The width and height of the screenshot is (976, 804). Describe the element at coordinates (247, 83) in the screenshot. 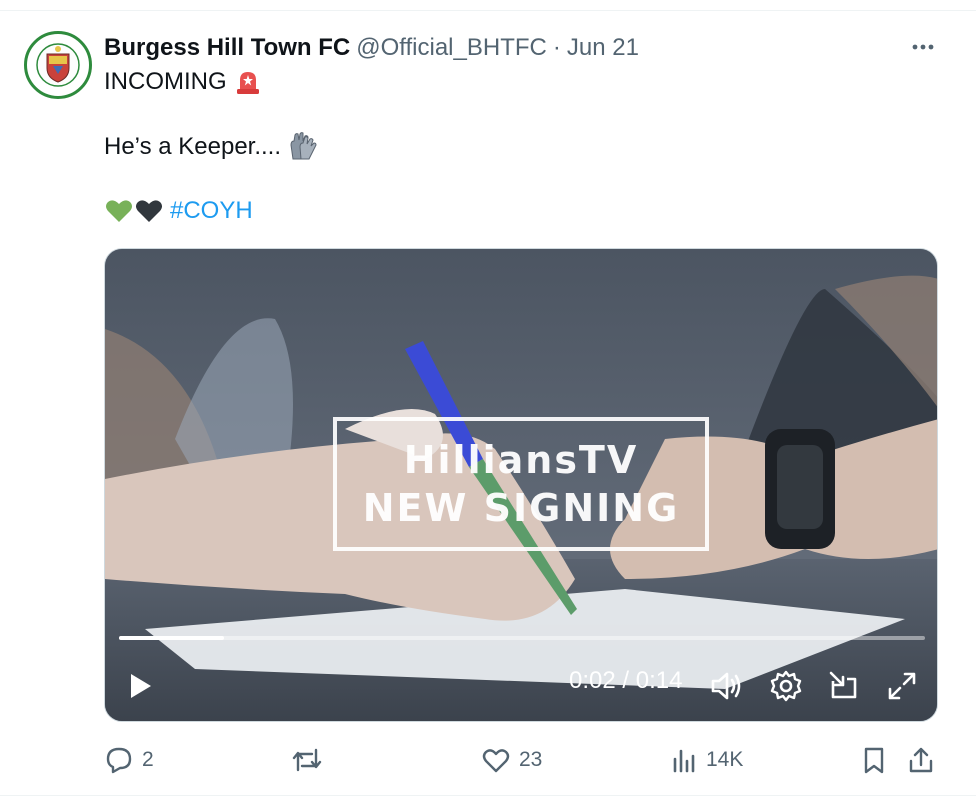

I see `police-light-icon` at that location.